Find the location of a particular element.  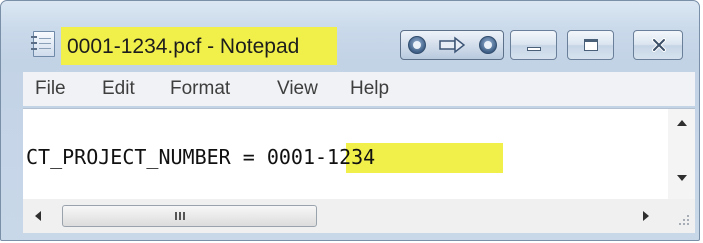

highlighted-value: 0001-1234 is located at coordinates (321, 157).